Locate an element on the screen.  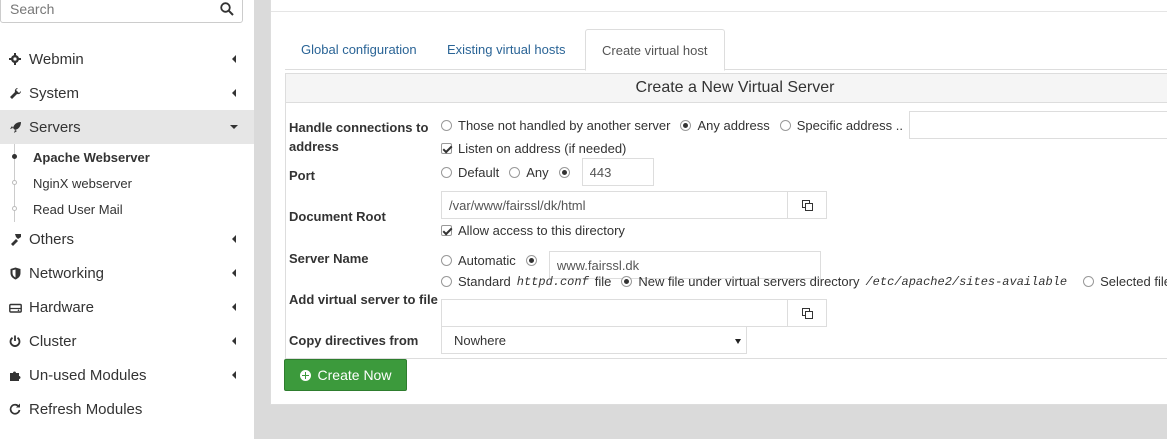
gear-icon is located at coordinates (15, 59).